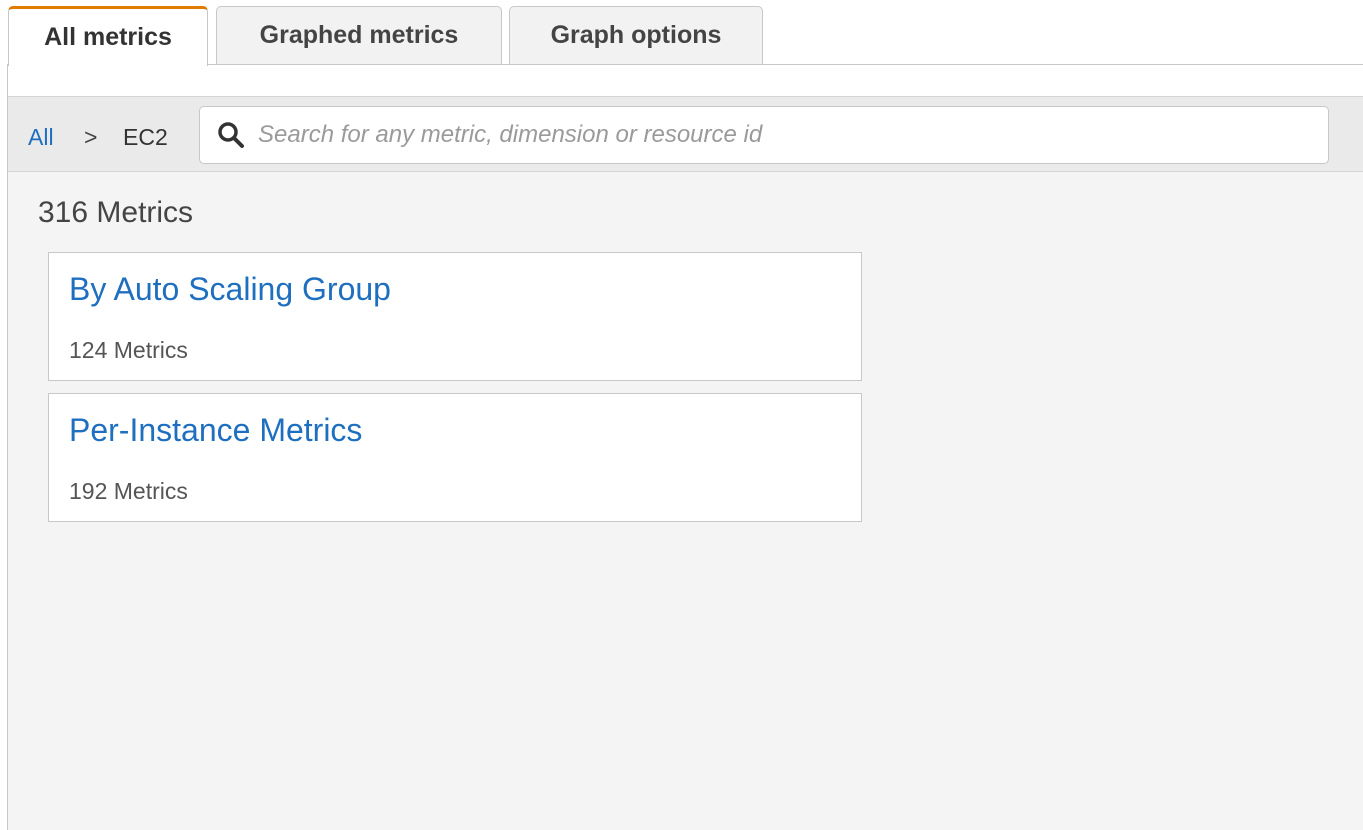  What do you see at coordinates (41, 137) in the screenshot?
I see `breadcrumb-all-link: All` at bounding box center [41, 137].